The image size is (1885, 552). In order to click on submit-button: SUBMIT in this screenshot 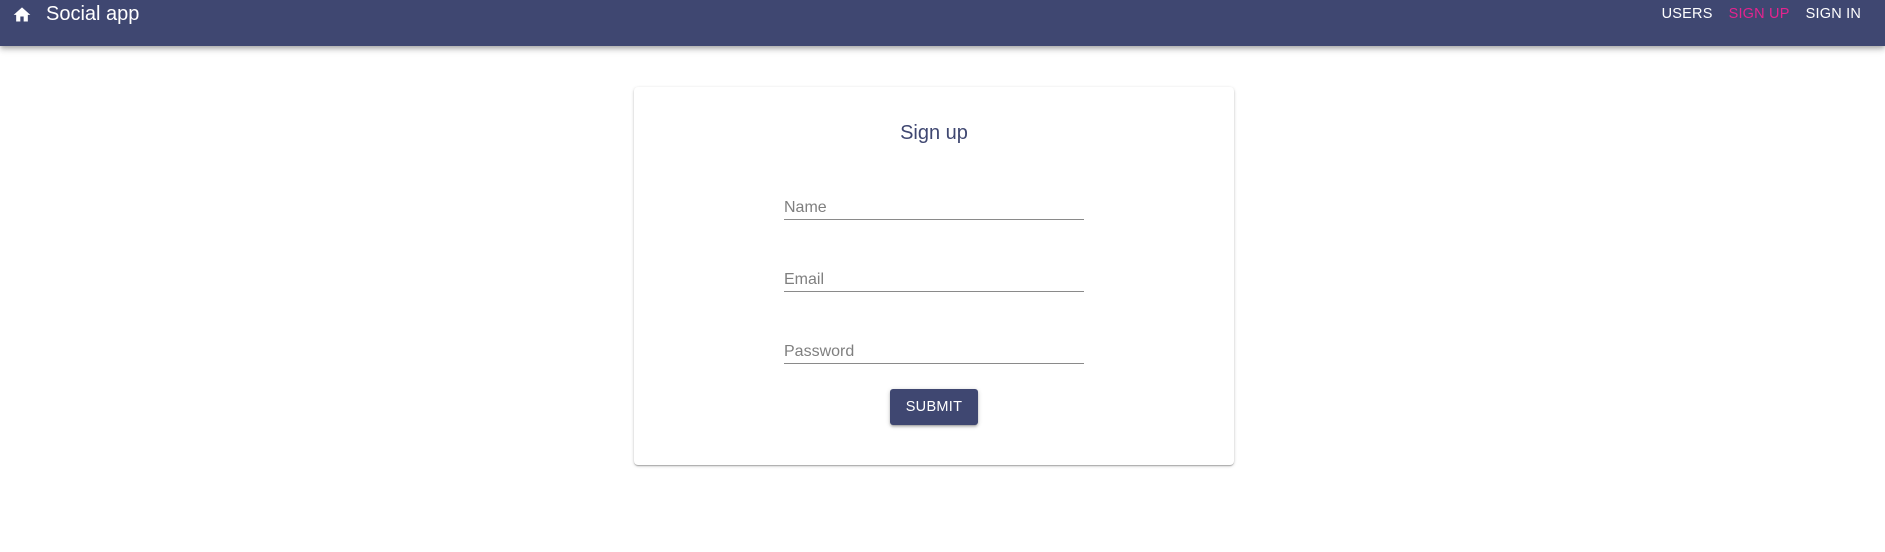, I will do `click(934, 407)`.